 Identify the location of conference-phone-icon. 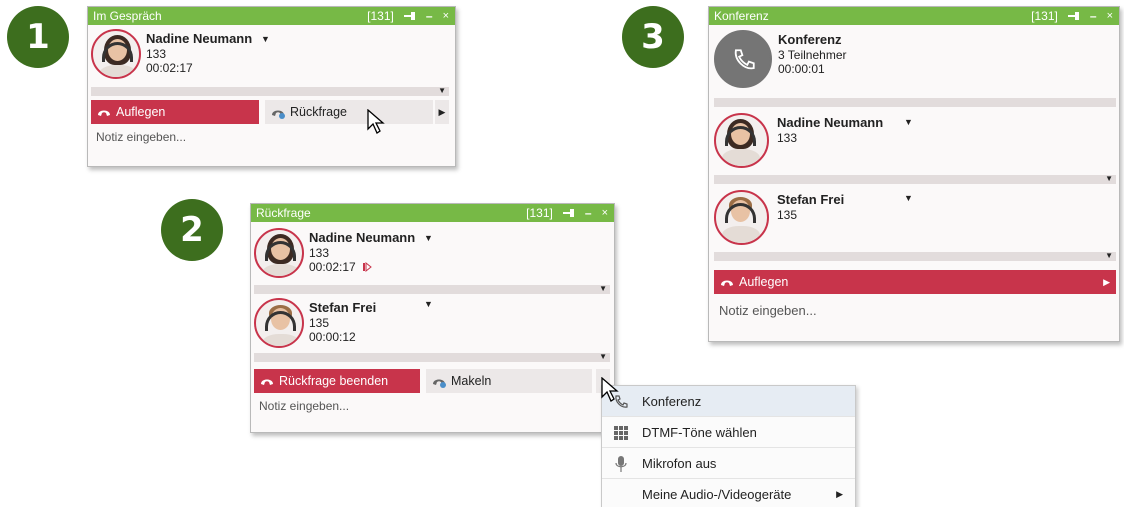
(744, 59).